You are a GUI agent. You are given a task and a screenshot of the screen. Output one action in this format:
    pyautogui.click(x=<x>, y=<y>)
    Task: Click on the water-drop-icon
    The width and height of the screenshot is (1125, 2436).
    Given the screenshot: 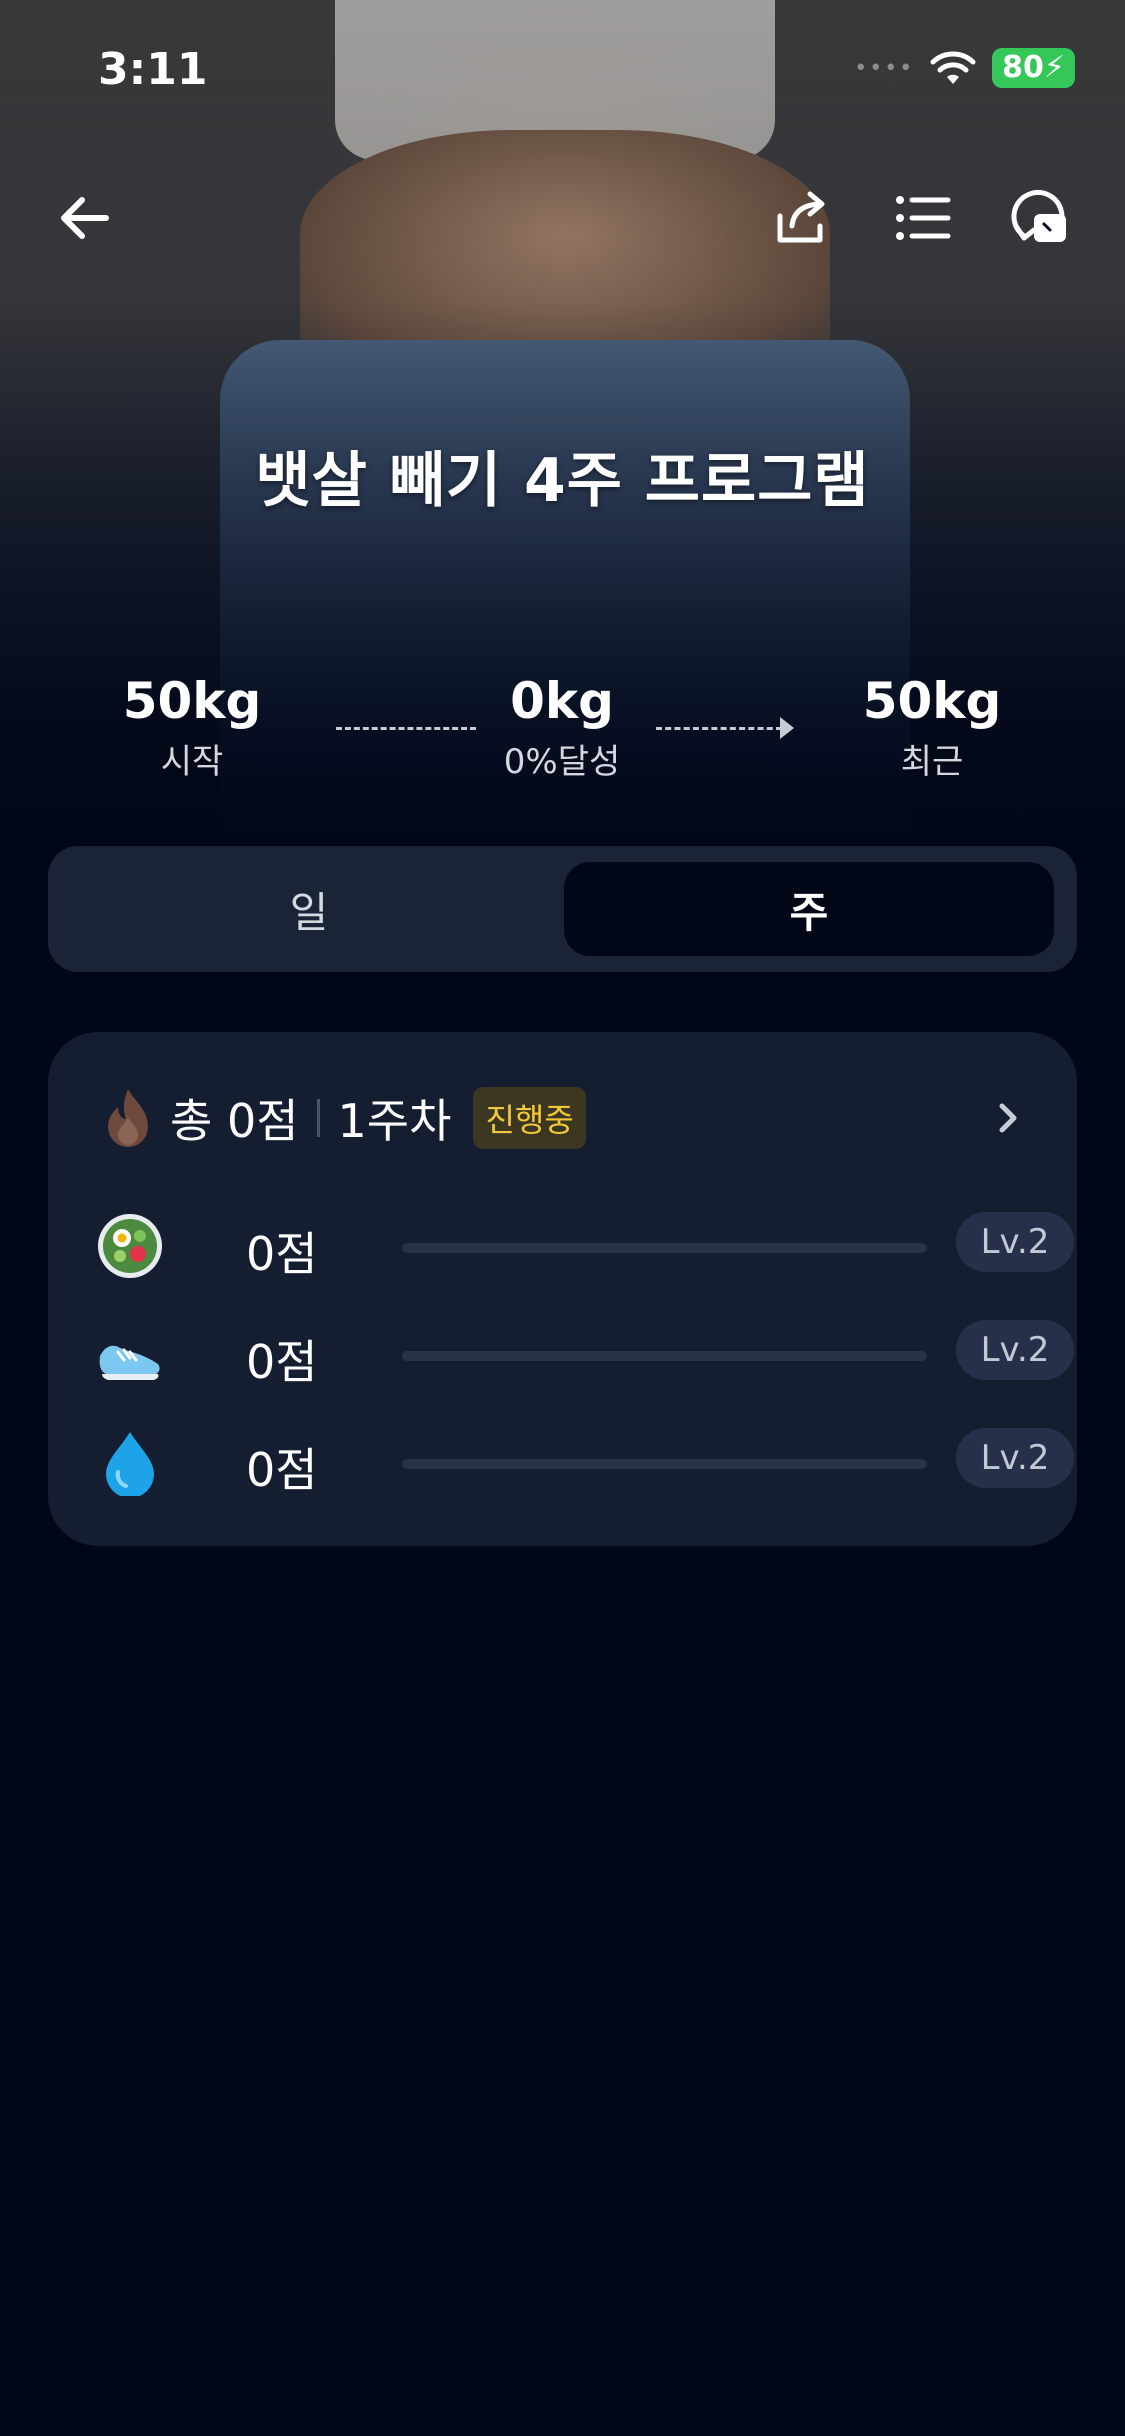 What is the action you would take?
    pyautogui.click(x=130, y=1464)
    